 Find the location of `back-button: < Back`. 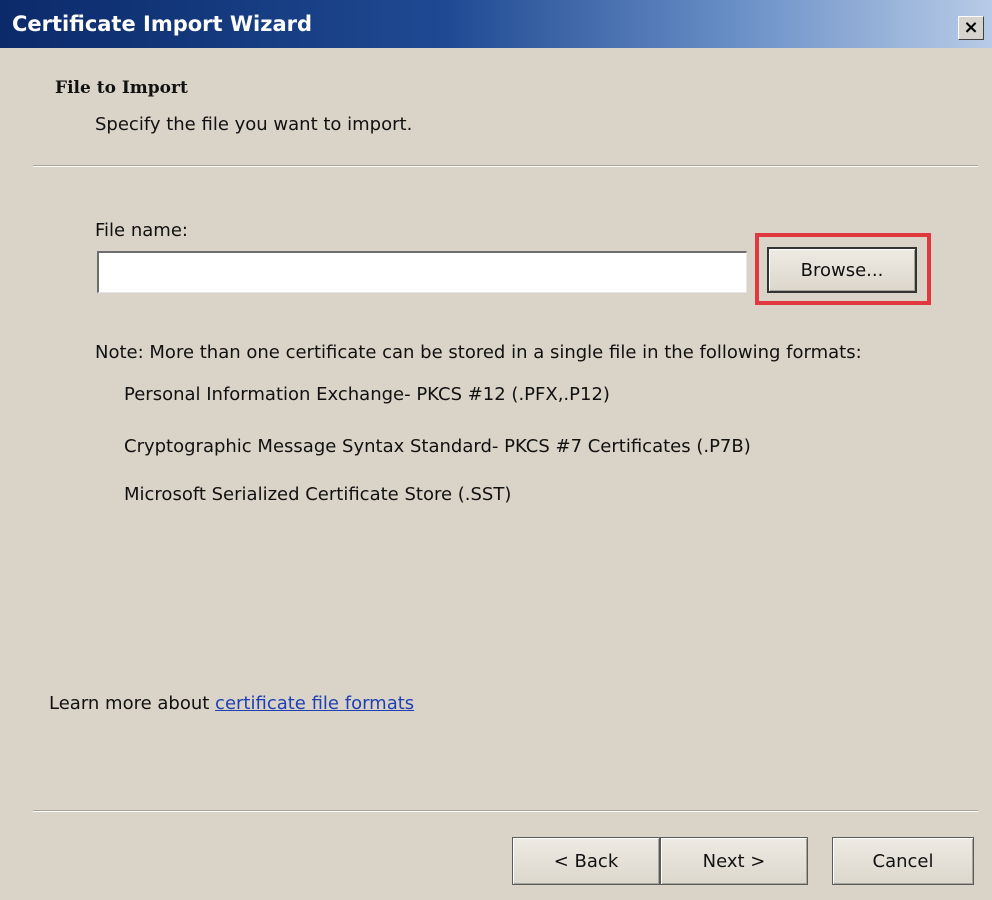

back-button: < Back is located at coordinates (586, 861).